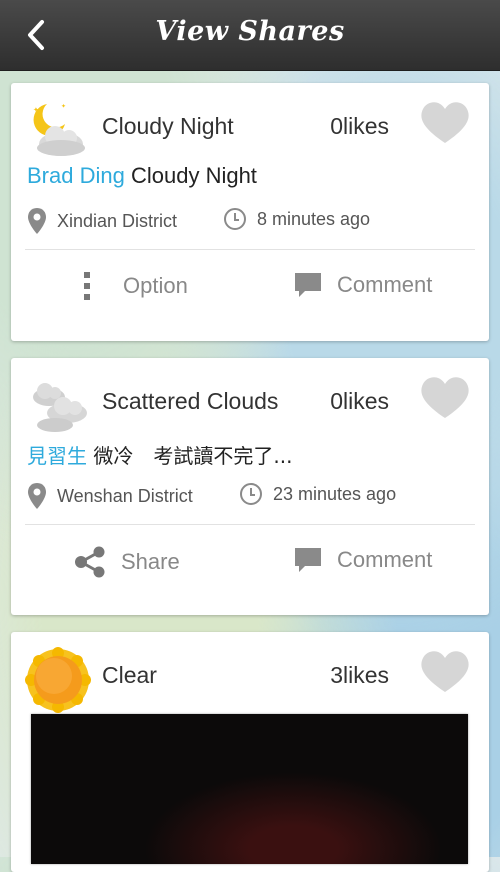  Describe the element at coordinates (90, 562) in the screenshot. I see `share-icon` at that location.